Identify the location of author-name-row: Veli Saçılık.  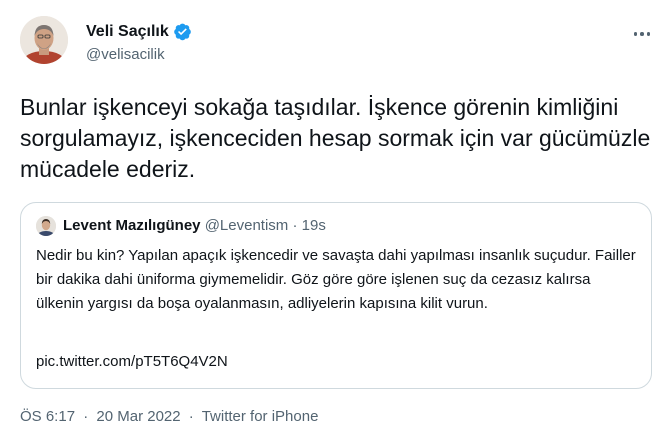
(139, 31).